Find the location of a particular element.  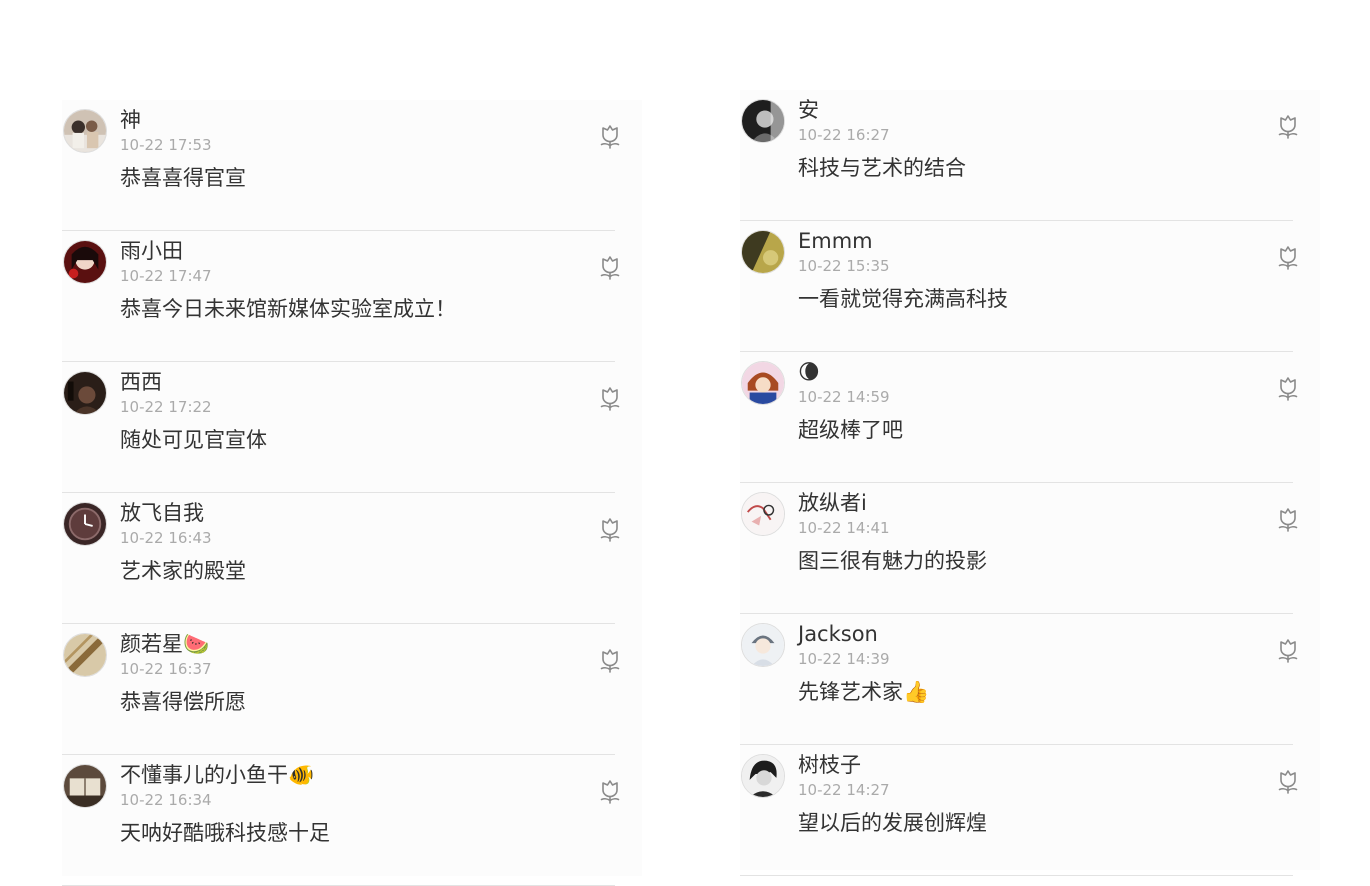

comment-item: 不懂事儿的小鱼干🐠 10-22 16:34 天呐好酷哦科技感十足 is located at coordinates (341, 820).